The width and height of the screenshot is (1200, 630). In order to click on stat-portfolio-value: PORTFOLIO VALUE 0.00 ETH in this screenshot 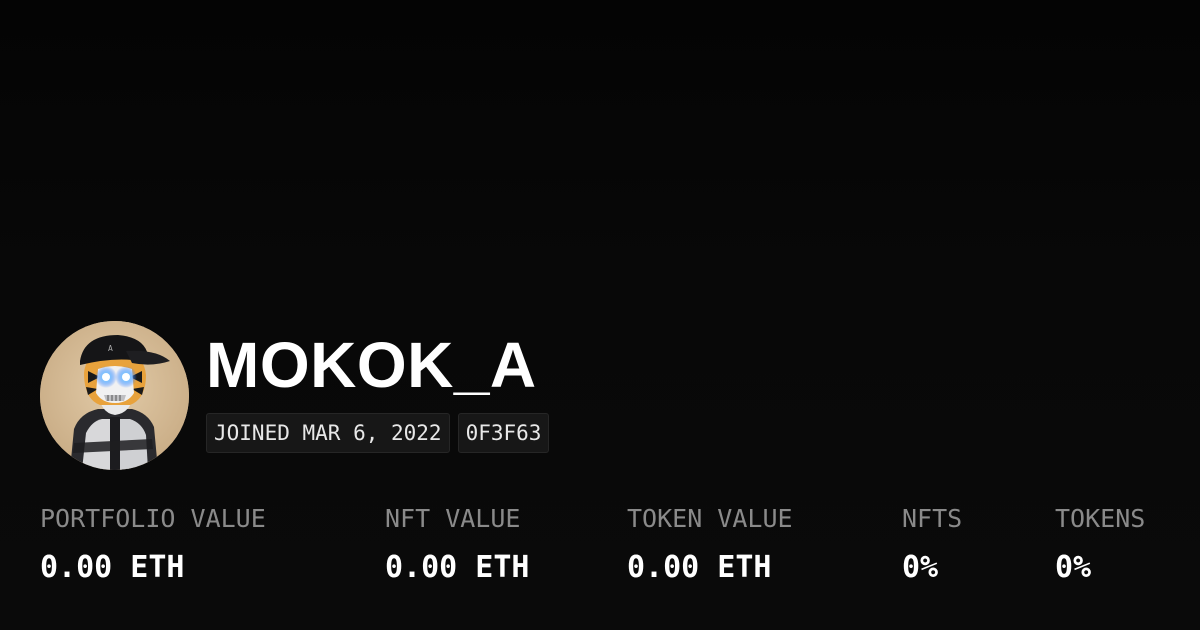, I will do `click(153, 544)`.